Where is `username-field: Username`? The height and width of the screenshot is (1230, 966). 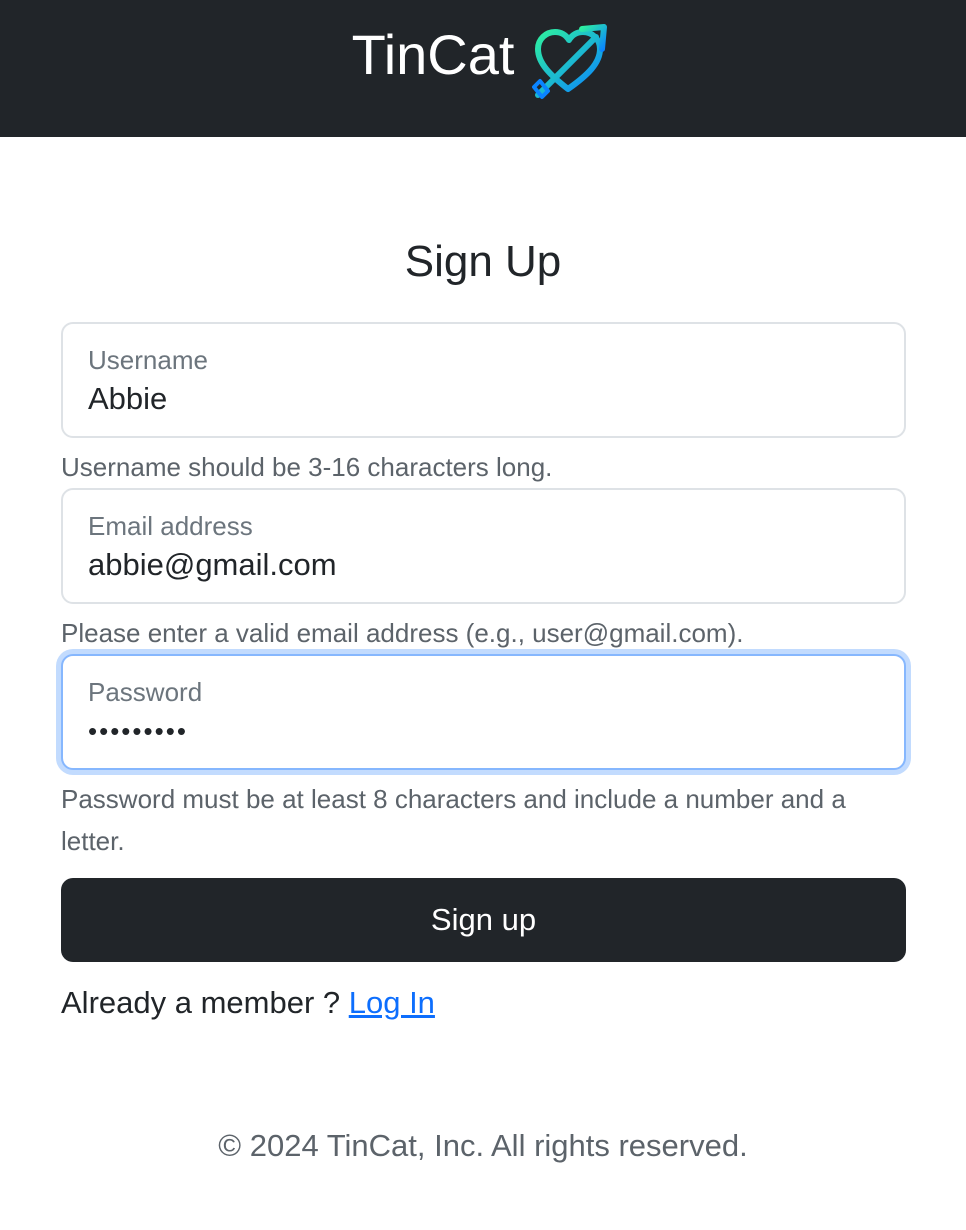
username-field: Username is located at coordinates (483, 380).